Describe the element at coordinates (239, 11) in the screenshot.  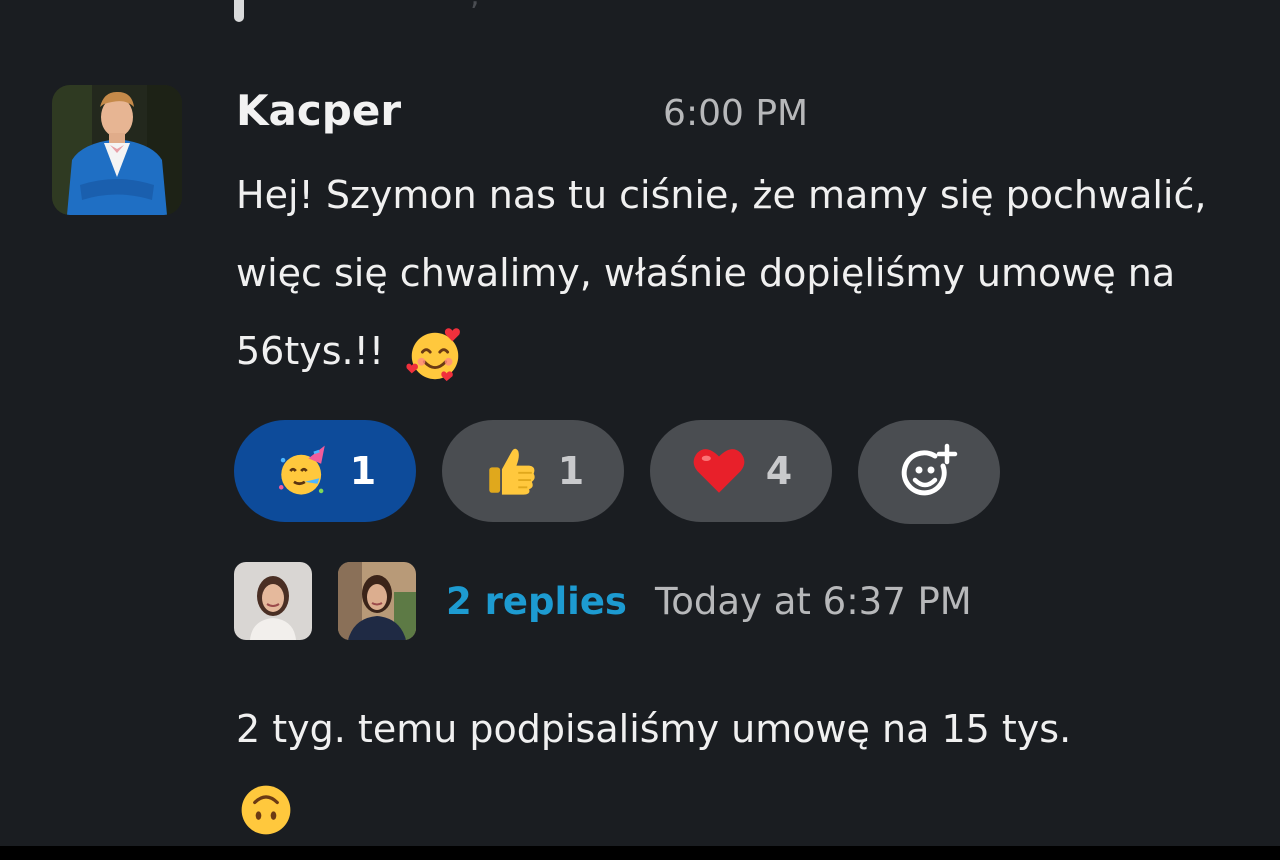
I see `thread-indicator-bar` at that location.